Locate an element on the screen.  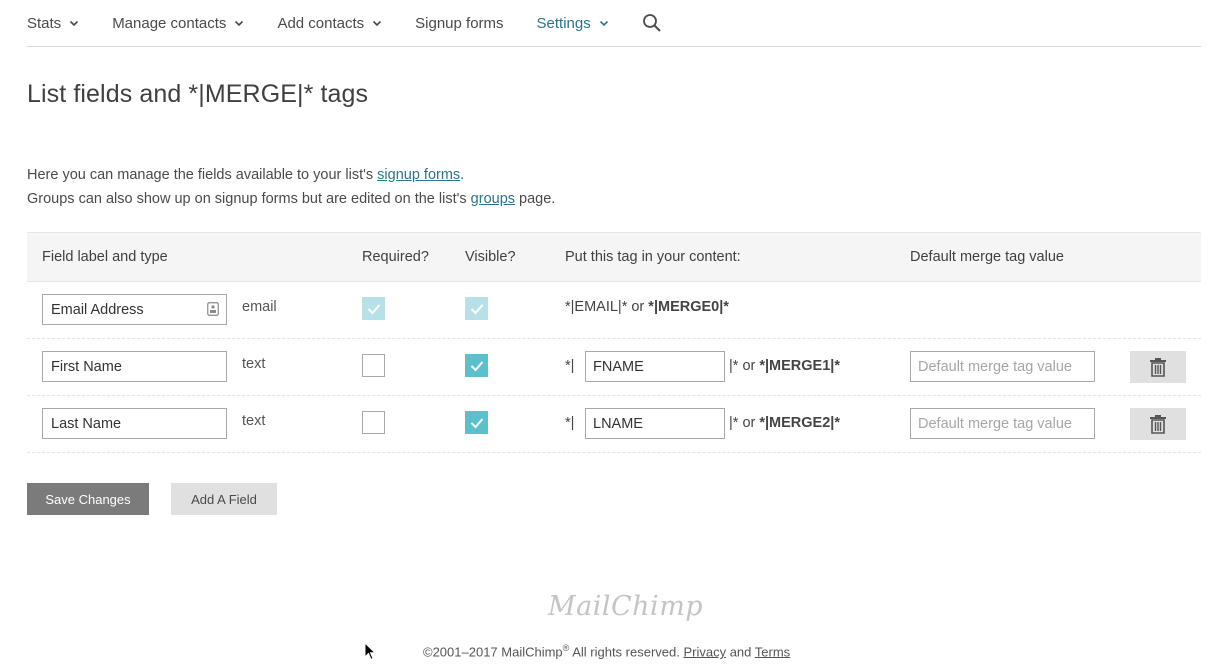
search-icon is located at coordinates (652, 23).